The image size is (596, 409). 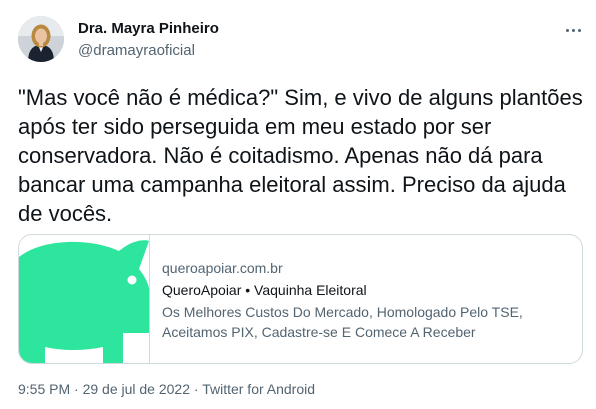 I want to click on link-card-title: QueroApoiar • Vaquinha Eleitoral, so click(x=264, y=290).